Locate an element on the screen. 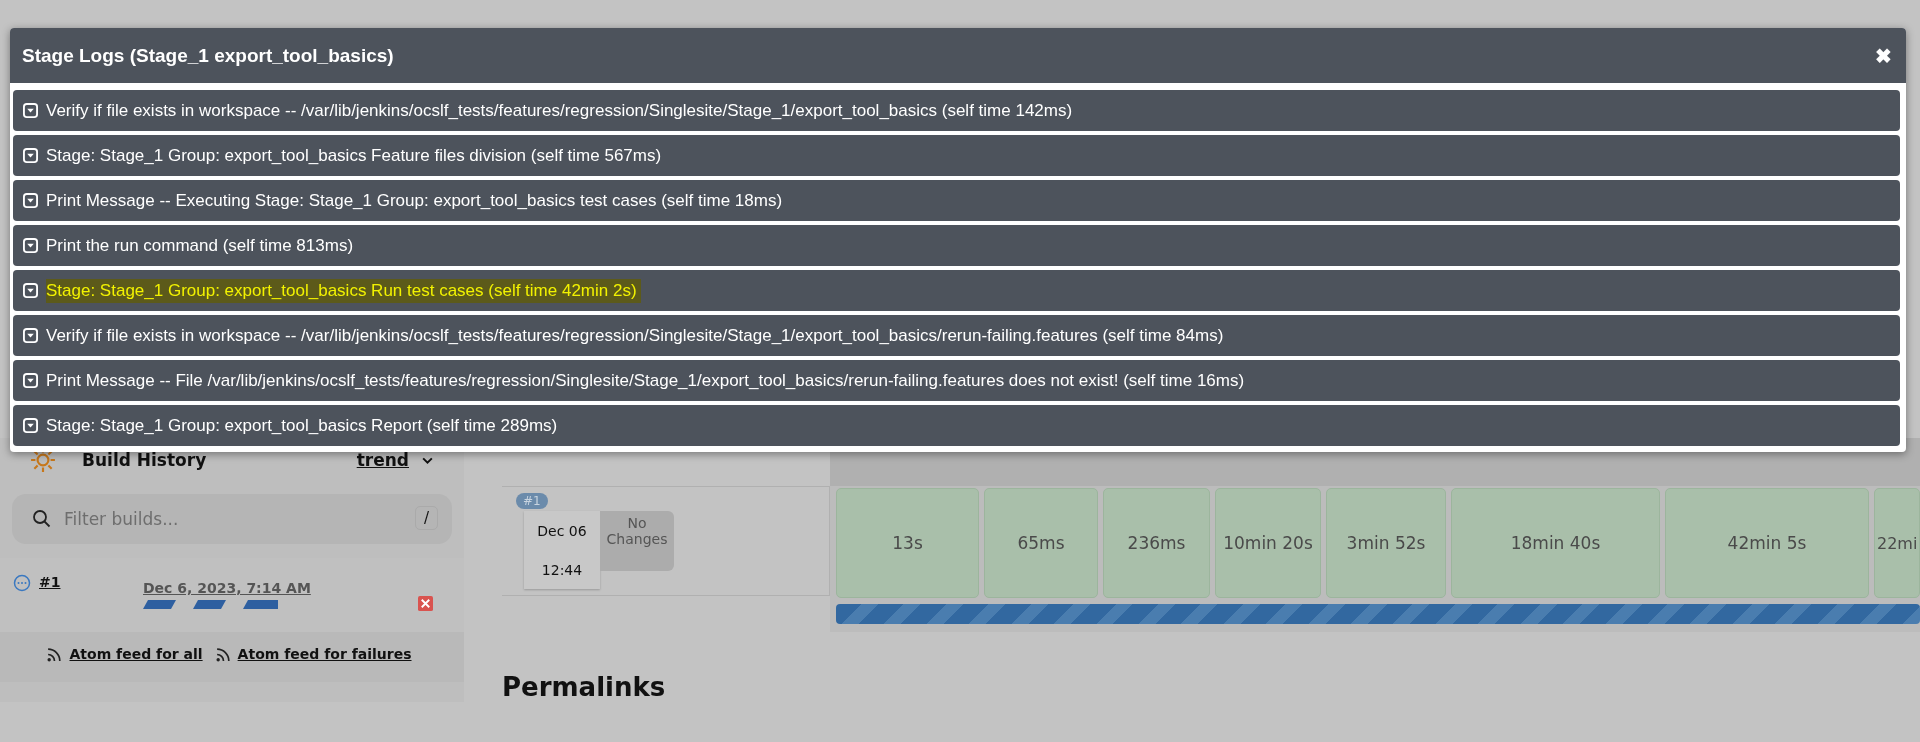 The image size is (1920, 742). log-entry-text: Stage: Stage_1 Group: export_tool_basics Report (self time 289ms) is located at coordinates (302, 425).